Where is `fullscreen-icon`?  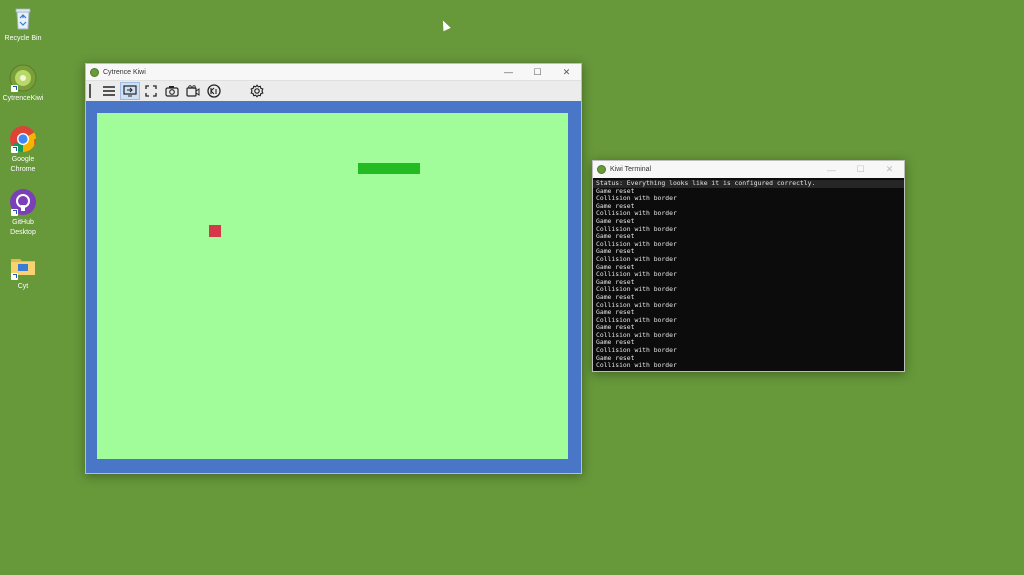 fullscreen-icon is located at coordinates (151, 91).